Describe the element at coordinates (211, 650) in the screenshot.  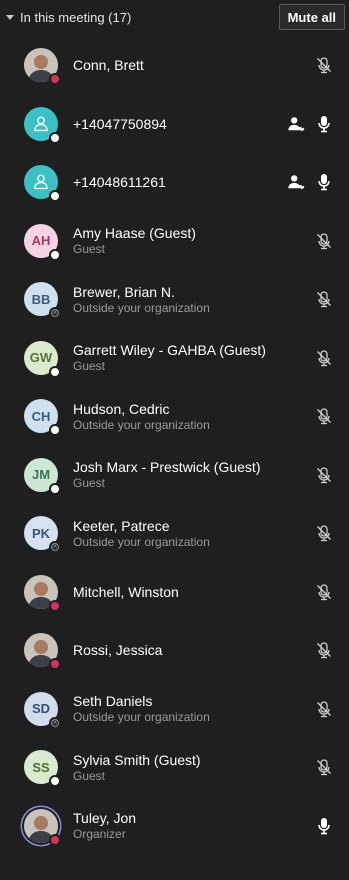
I see `participant-info: Rossi, Jessica` at that location.